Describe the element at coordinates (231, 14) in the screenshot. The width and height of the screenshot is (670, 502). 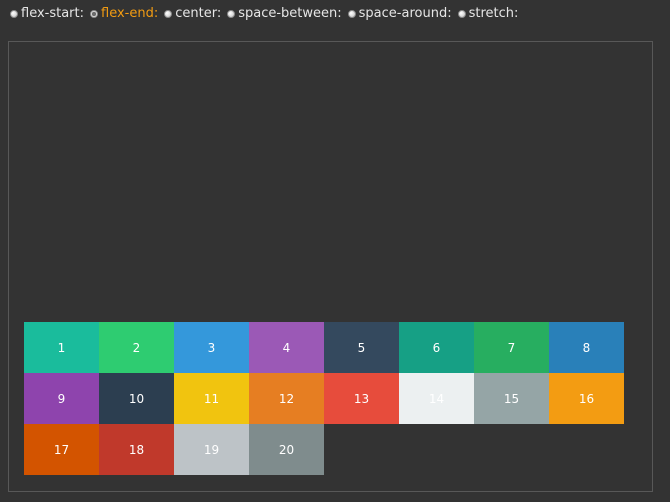
I see `radio-space-between-icon` at that location.